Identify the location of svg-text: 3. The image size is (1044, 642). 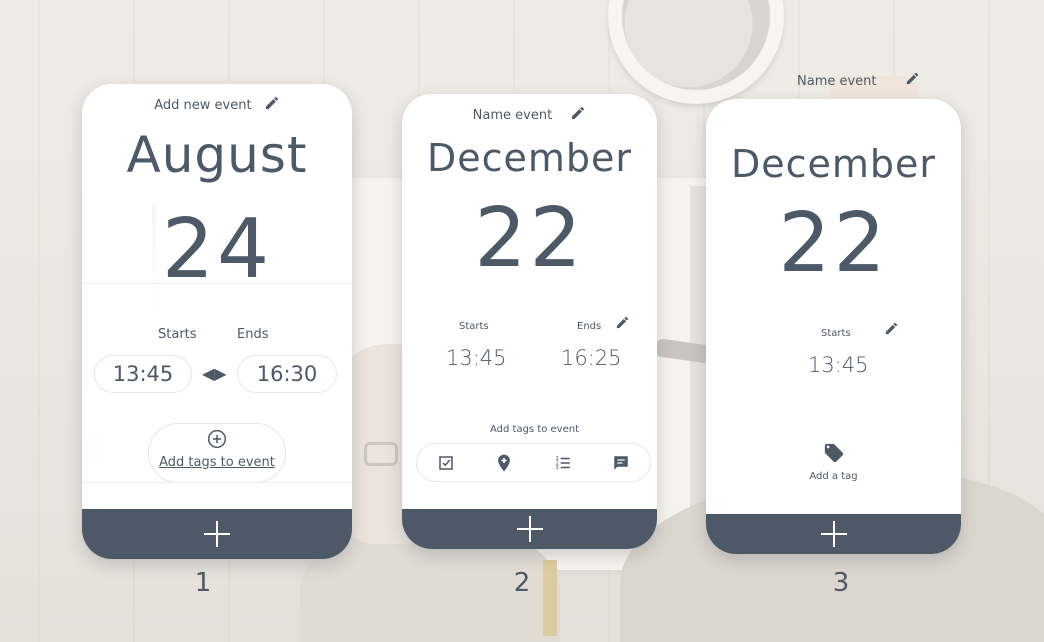
(556, 468).